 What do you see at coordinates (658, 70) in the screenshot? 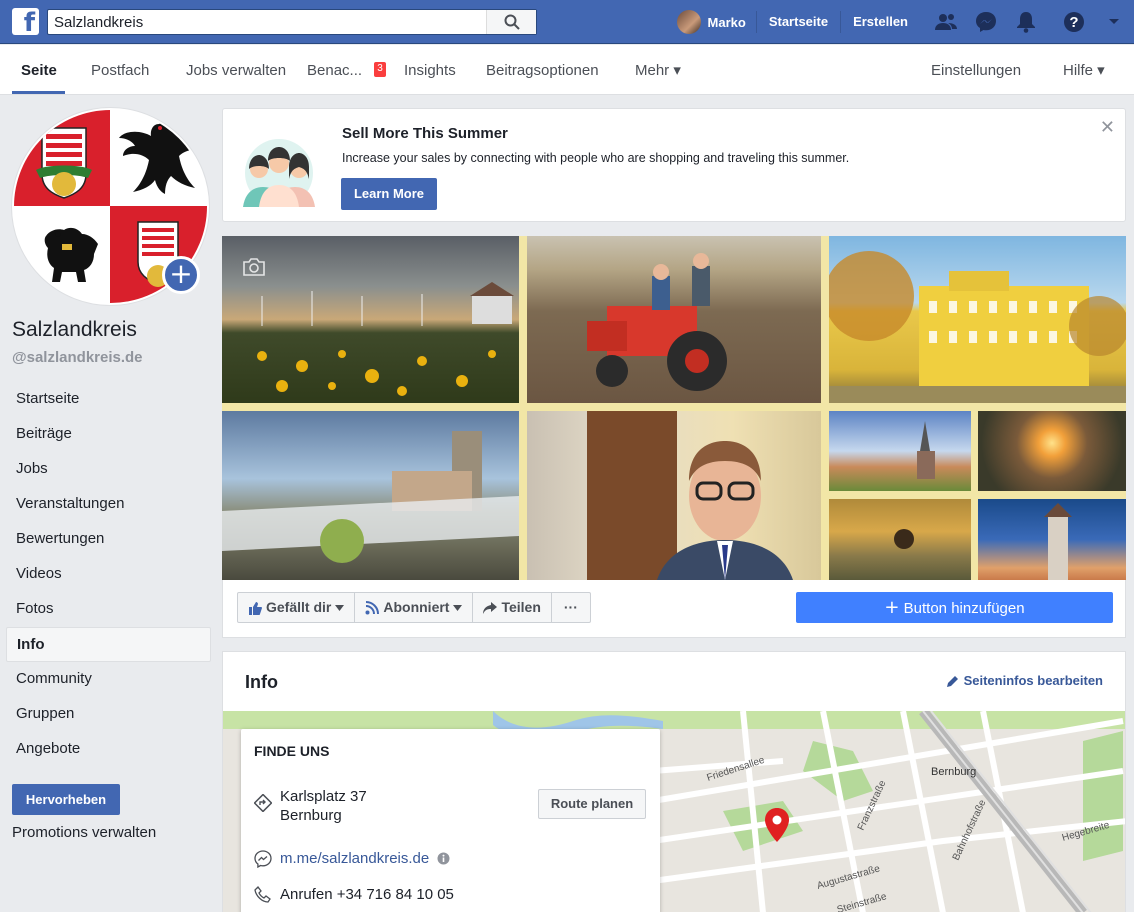
I see `tab-more: Mehr ▾` at bounding box center [658, 70].